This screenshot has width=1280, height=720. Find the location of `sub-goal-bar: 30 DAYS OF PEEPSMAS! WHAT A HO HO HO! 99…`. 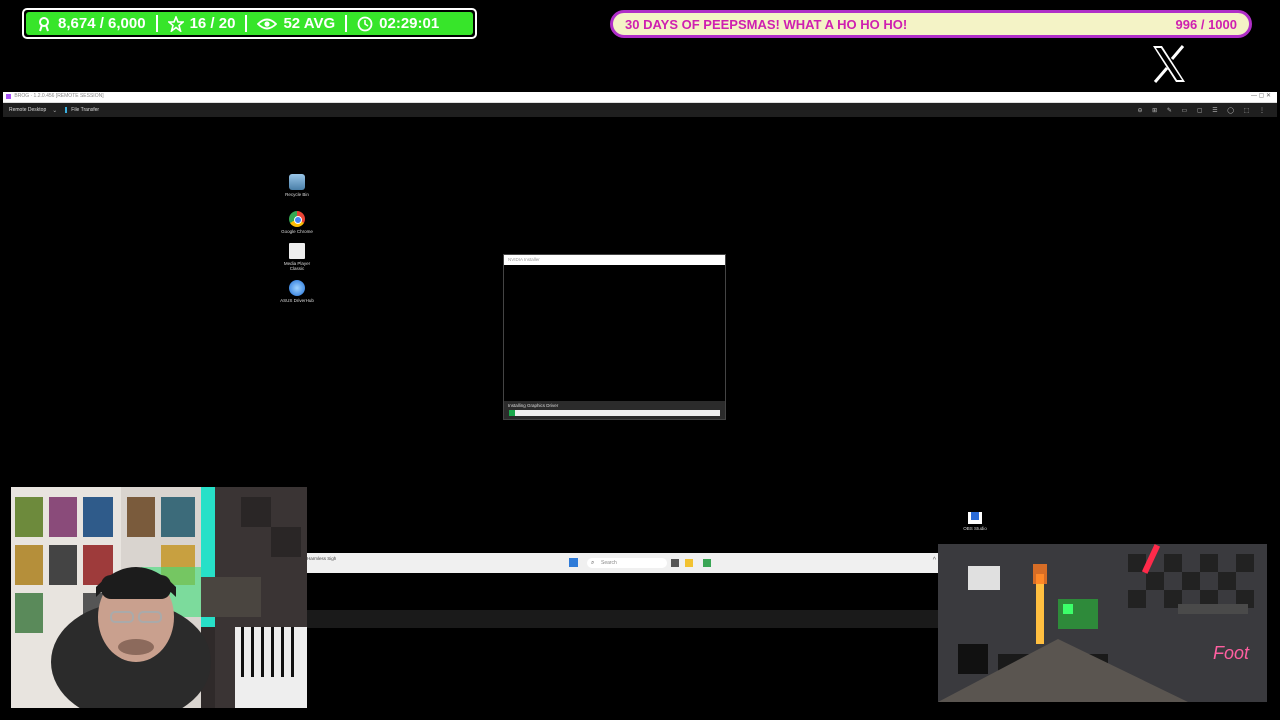

sub-goal-bar: 30 DAYS OF PEEPSMAS! WHAT A HO HO HO! 99… is located at coordinates (931, 24).